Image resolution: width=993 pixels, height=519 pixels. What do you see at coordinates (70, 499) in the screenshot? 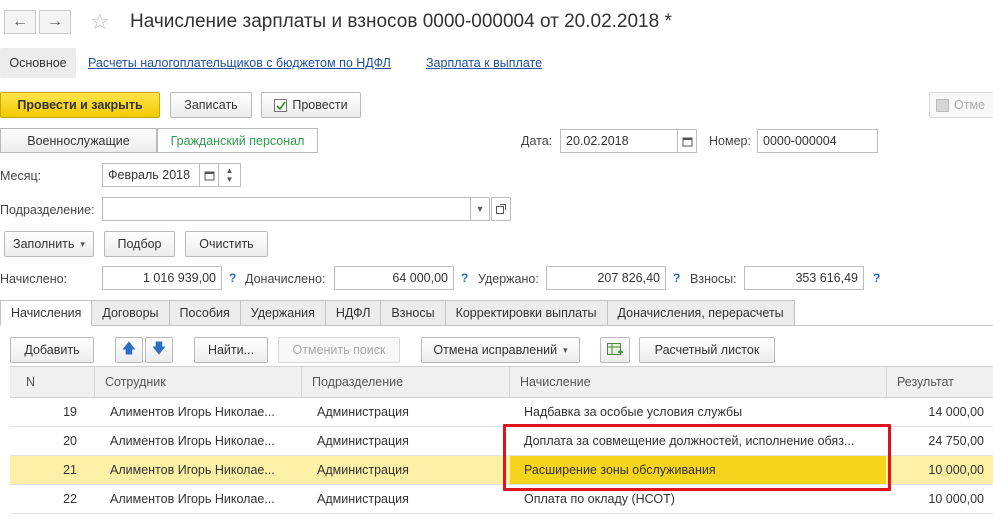
I see `cell-n: 22` at bounding box center [70, 499].